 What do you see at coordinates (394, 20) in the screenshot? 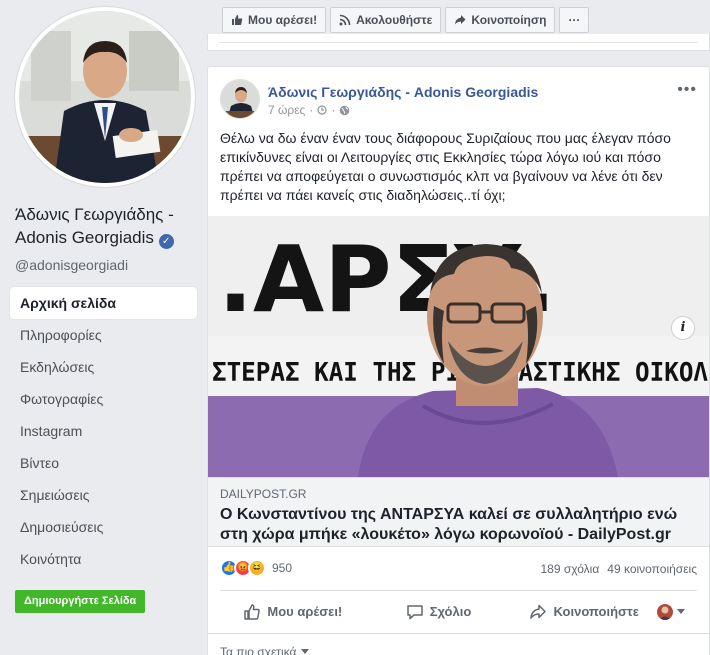
I see `follow-label: Ακολουθήστε` at bounding box center [394, 20].